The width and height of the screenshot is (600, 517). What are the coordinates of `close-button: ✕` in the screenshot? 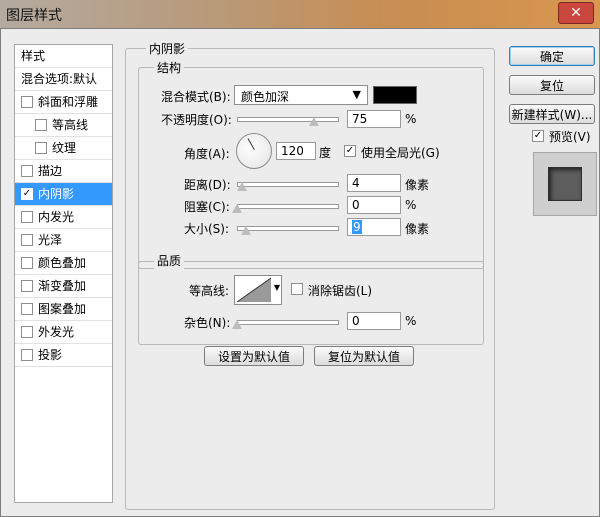 It's located at (576, 13).